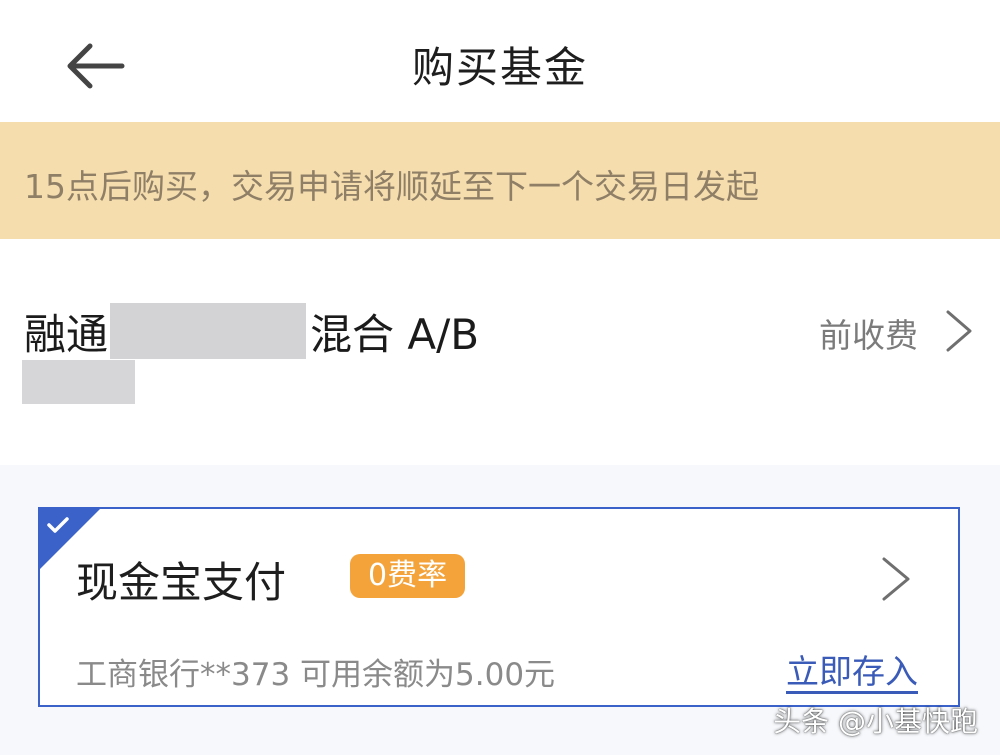 The width and height of the screenshot is (1000, 755). I want to click on watermark: 头条 @小基快跑, so click(875, 721).